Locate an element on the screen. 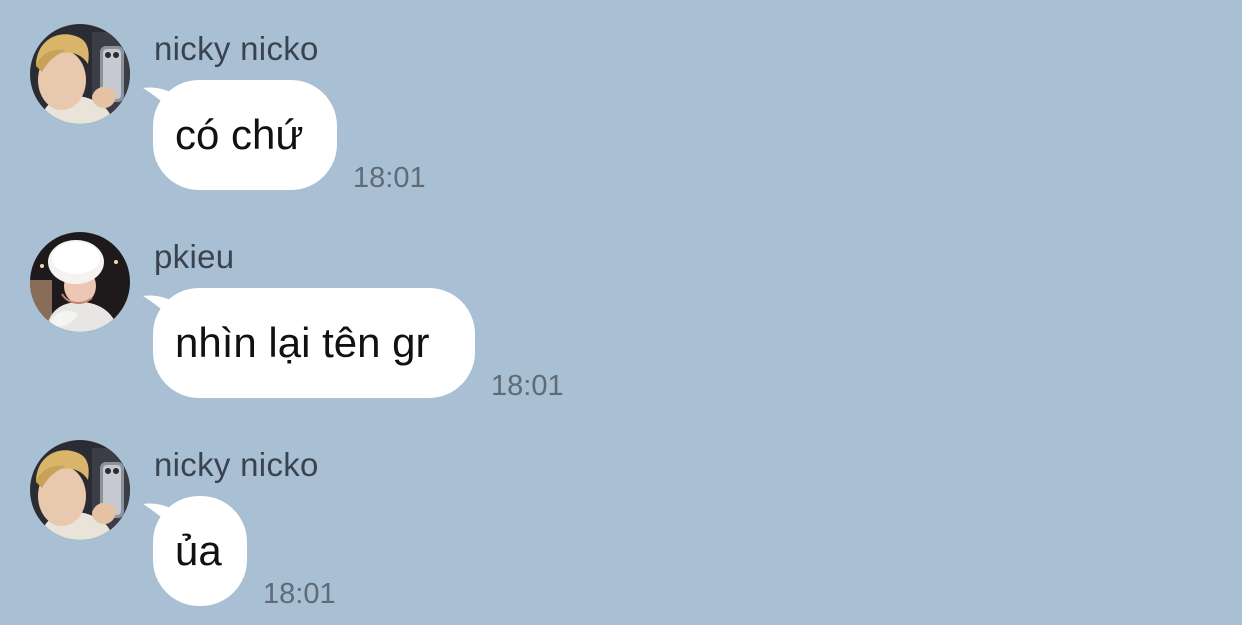 The width and height of the screenshot is (1242, 625). message-text: có chứ is located at coordinates (239, 134).